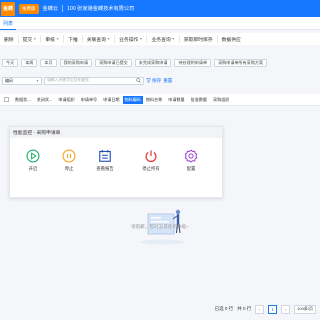  What do you see at coordinates (167, 81) in the screenshot?
I see `reset-button: 重置` at bounding box center [167, 81].